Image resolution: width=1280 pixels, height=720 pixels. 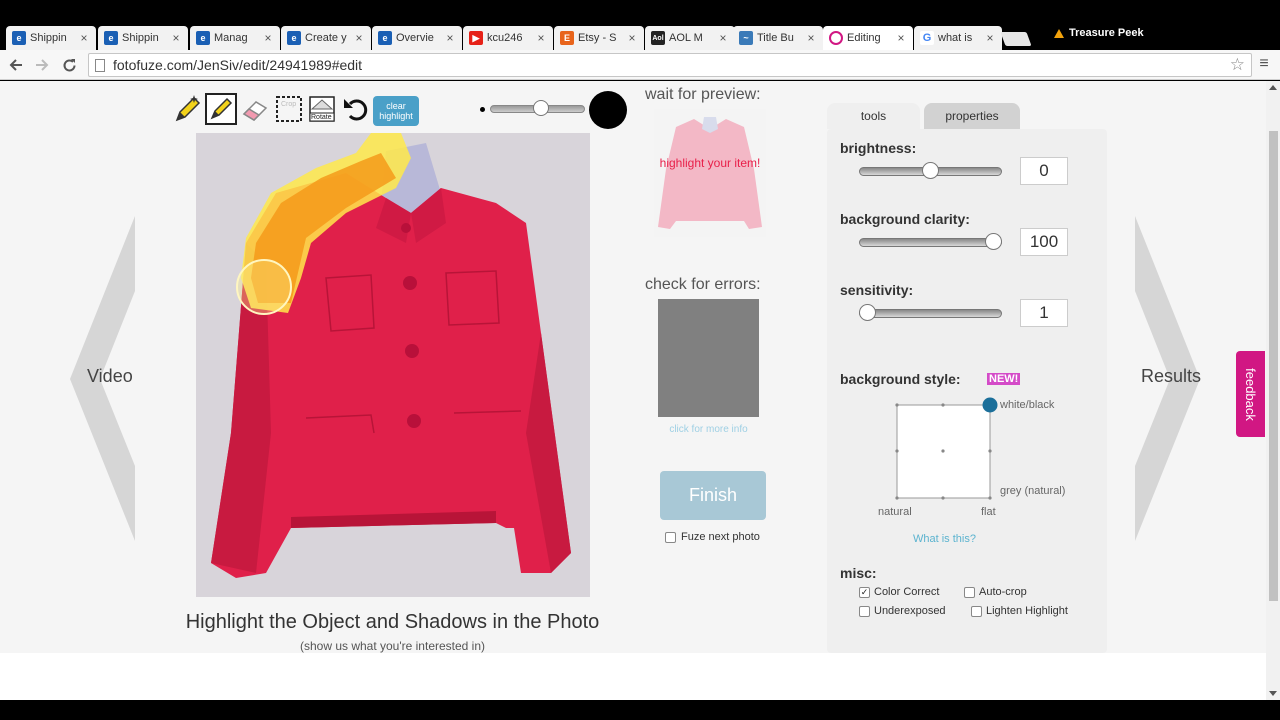 I want to click on small-brush-dot, so click(x=482, y=109).